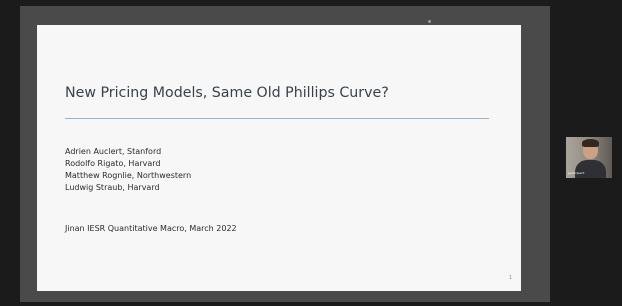 The image size is (622, 306). What do you see at coordinates (590, 143) in the screenshot?
I see `presenter-hair-image` at bounding box center [590, 143].